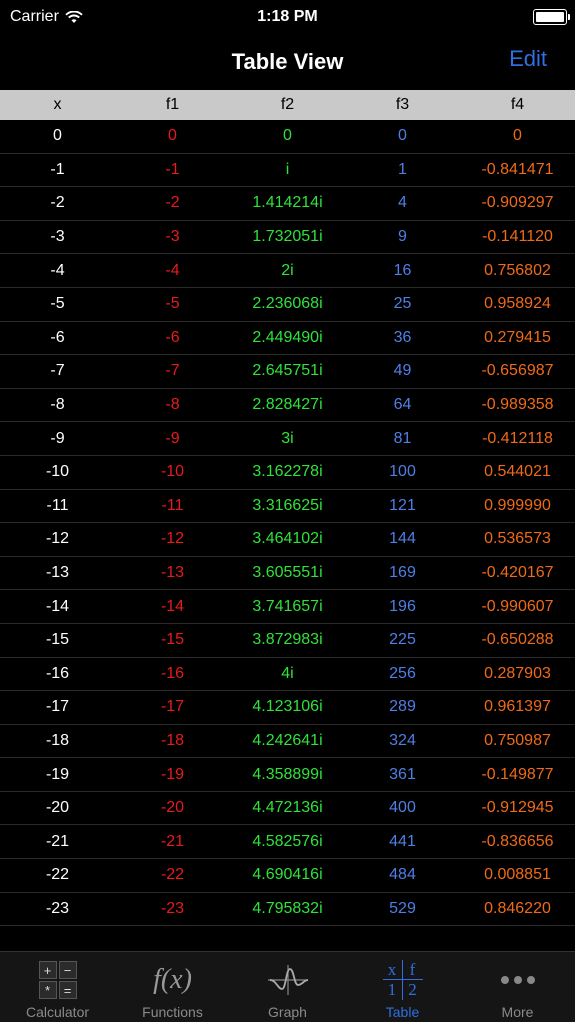  What do you see at coordinates (287, 473) in the screenshot?
I see `table-row: -10 -10 3.162278i 100 0.544021` at bounding box center [287, 473].